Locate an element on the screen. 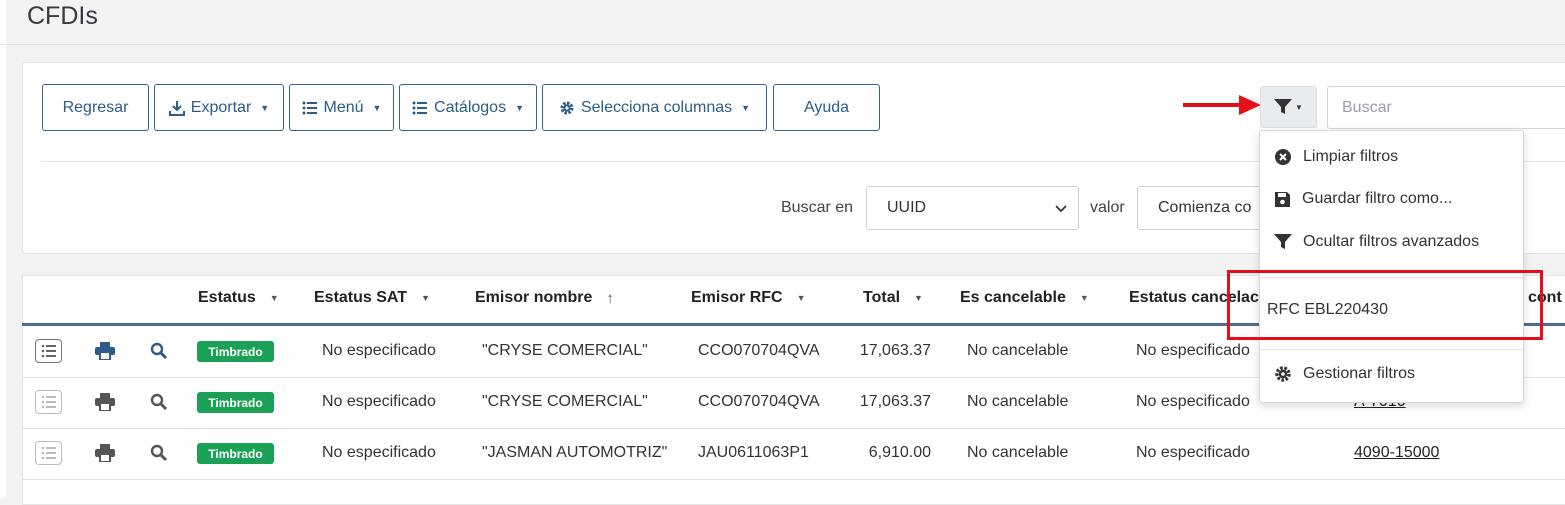 This screenshot has width=1565, height=505. back-button: Regresar is located at coordinates (95, 107).